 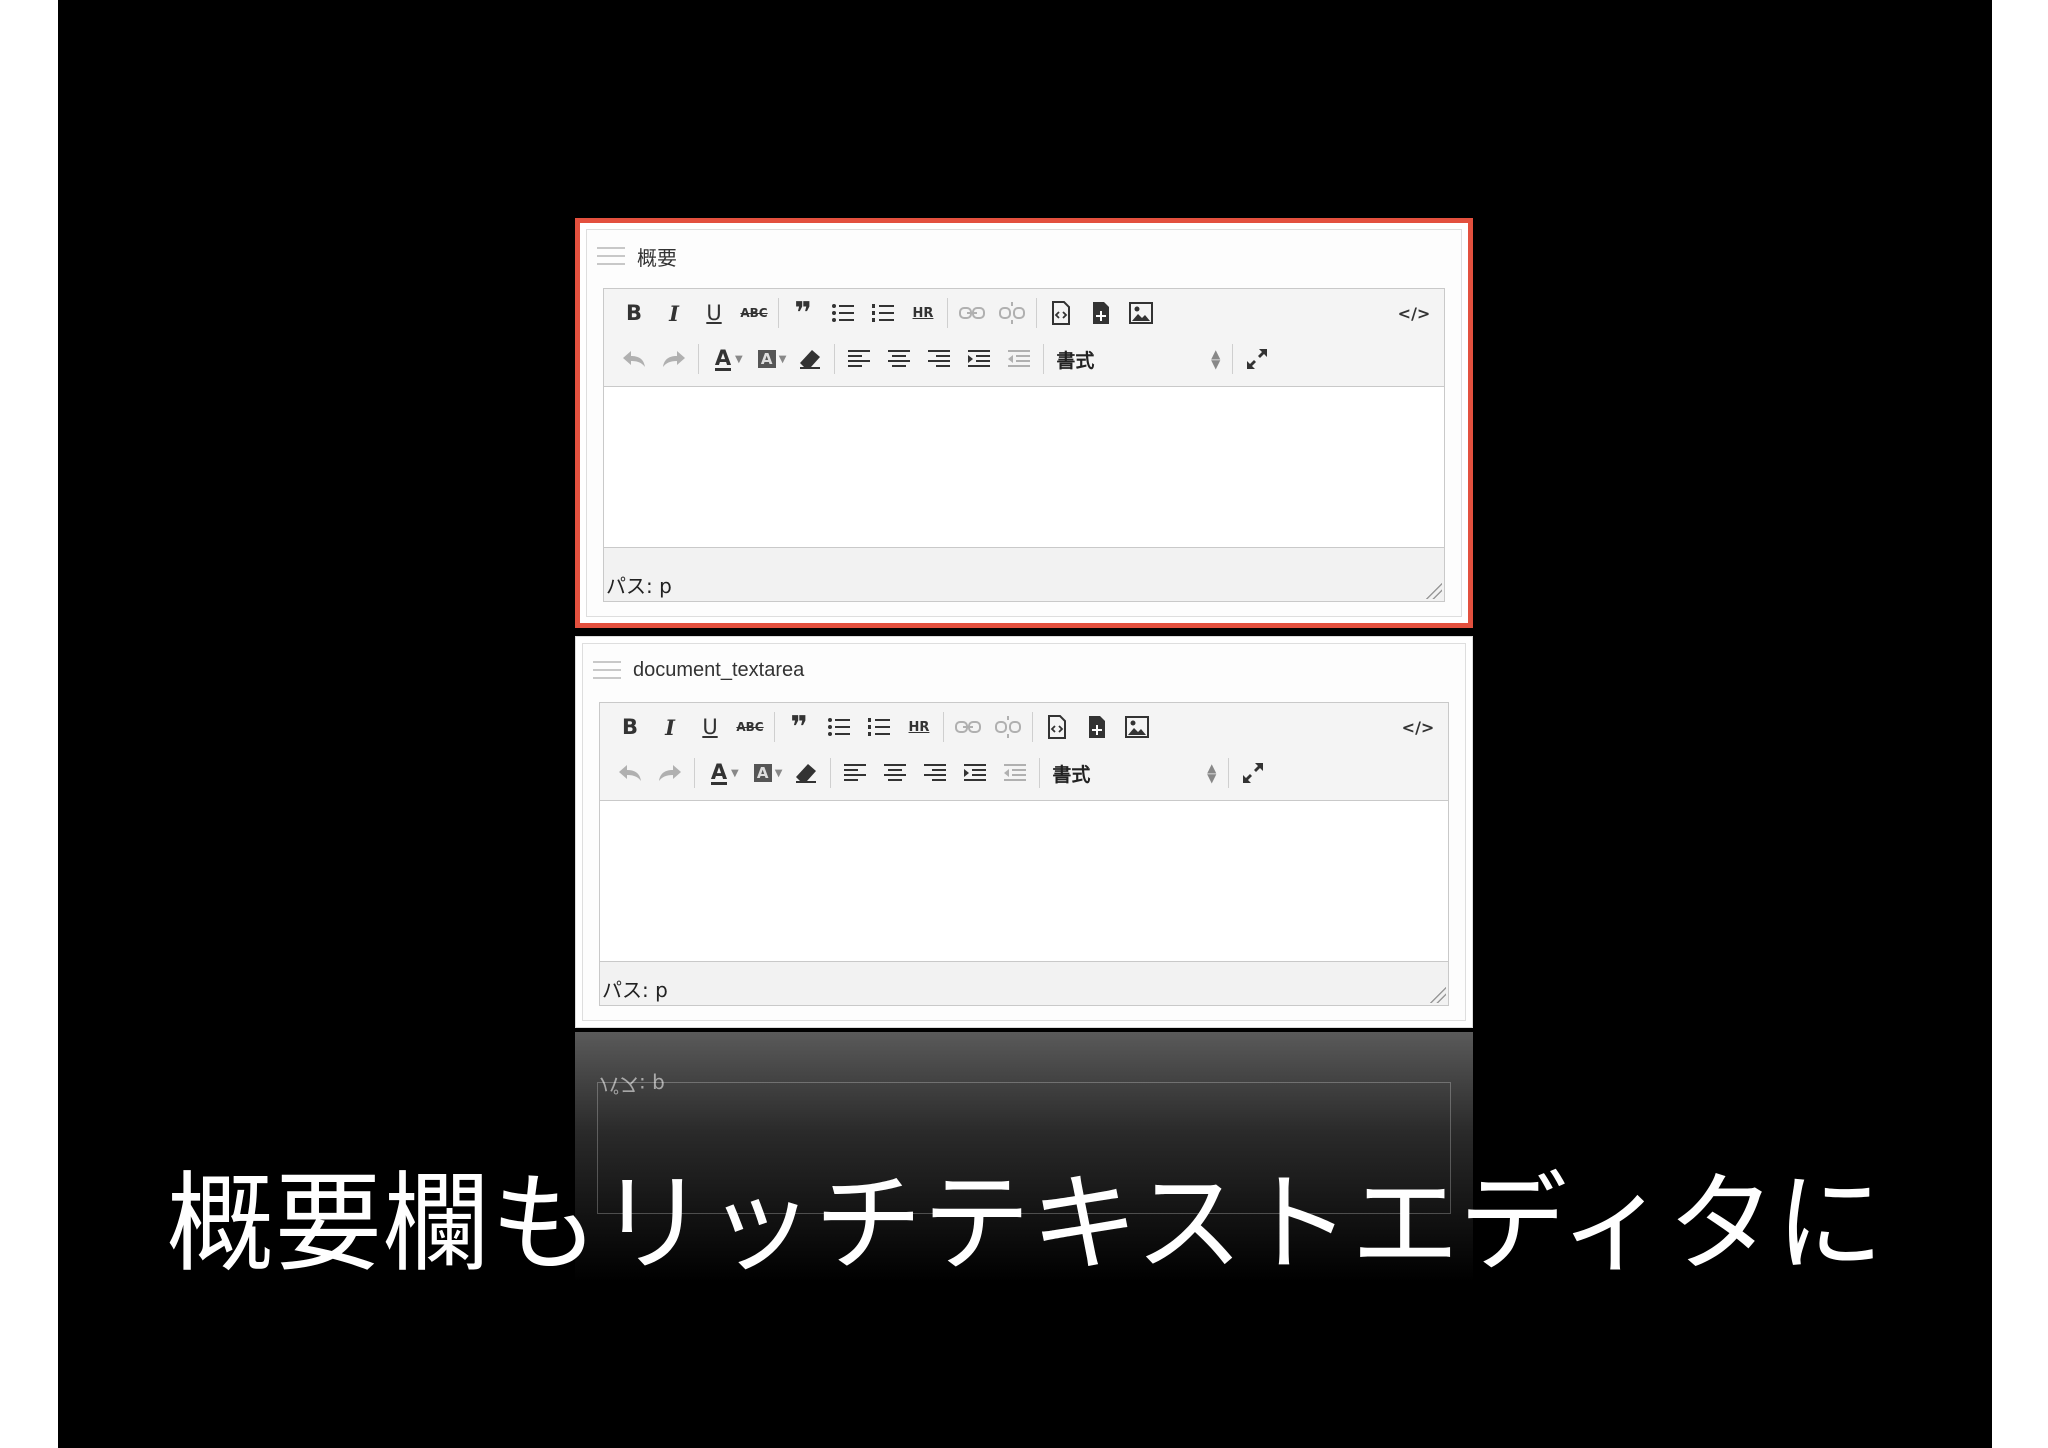 I want to click on source-code-icon: </>, so click(x=1414, y=313).